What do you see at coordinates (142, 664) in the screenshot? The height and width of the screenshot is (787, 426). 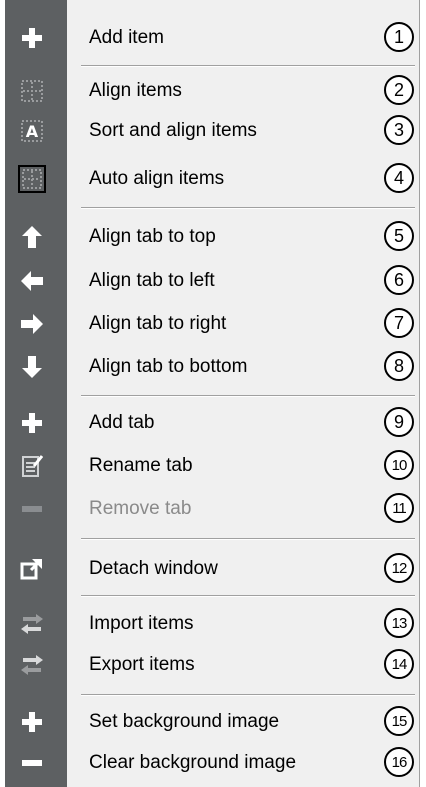 I see `menu-item-label: Export items` at bounding box center [142, 664].